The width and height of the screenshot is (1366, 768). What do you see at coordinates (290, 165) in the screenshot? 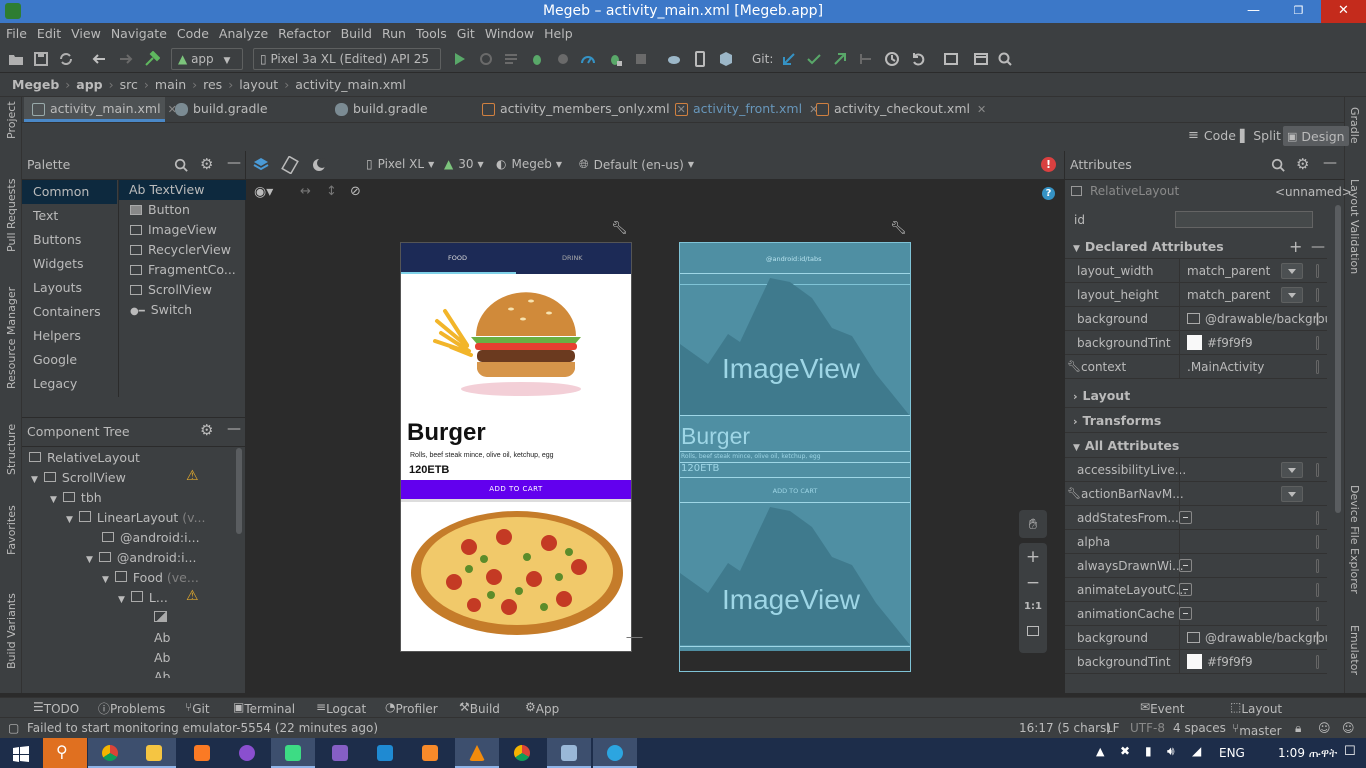
I see `orientation-icon` at bounding box center [290, 165].